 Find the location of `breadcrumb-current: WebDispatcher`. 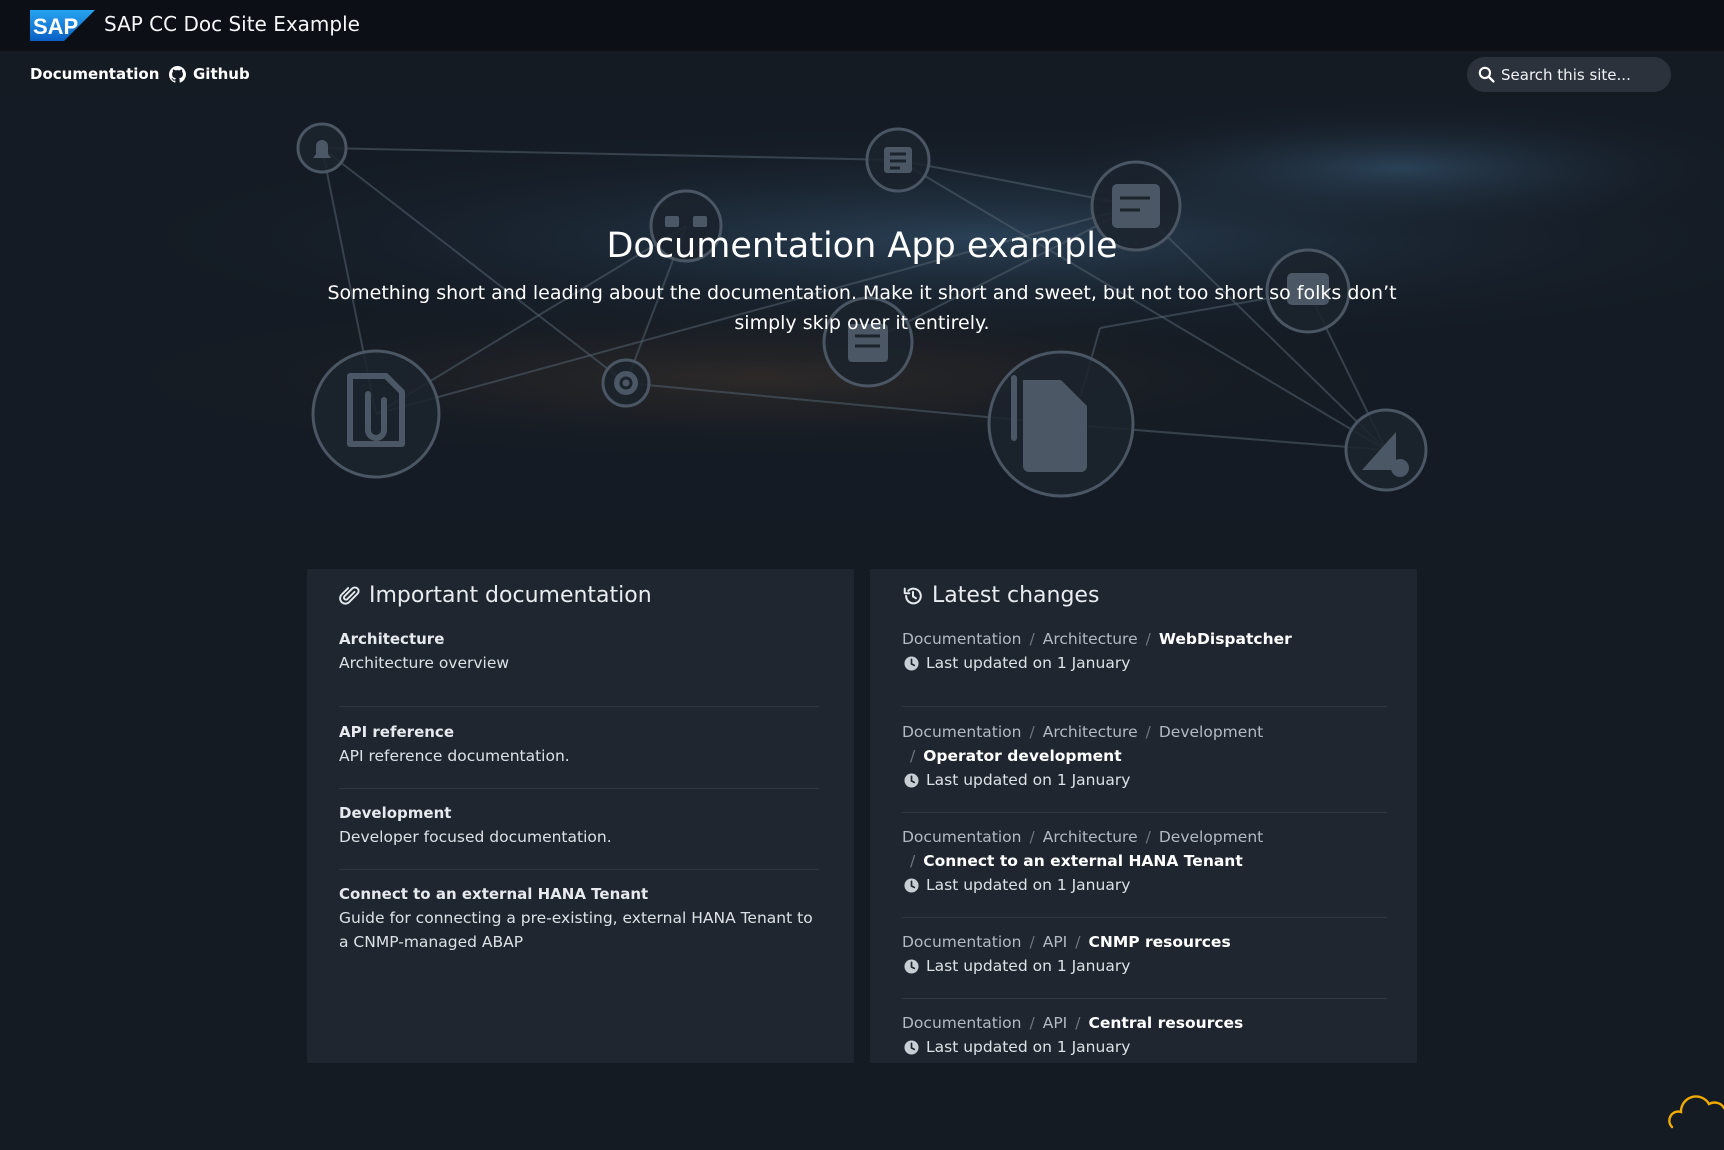

breadcrumb-current: WebDispatcher is located at coordinates (1225, 639).